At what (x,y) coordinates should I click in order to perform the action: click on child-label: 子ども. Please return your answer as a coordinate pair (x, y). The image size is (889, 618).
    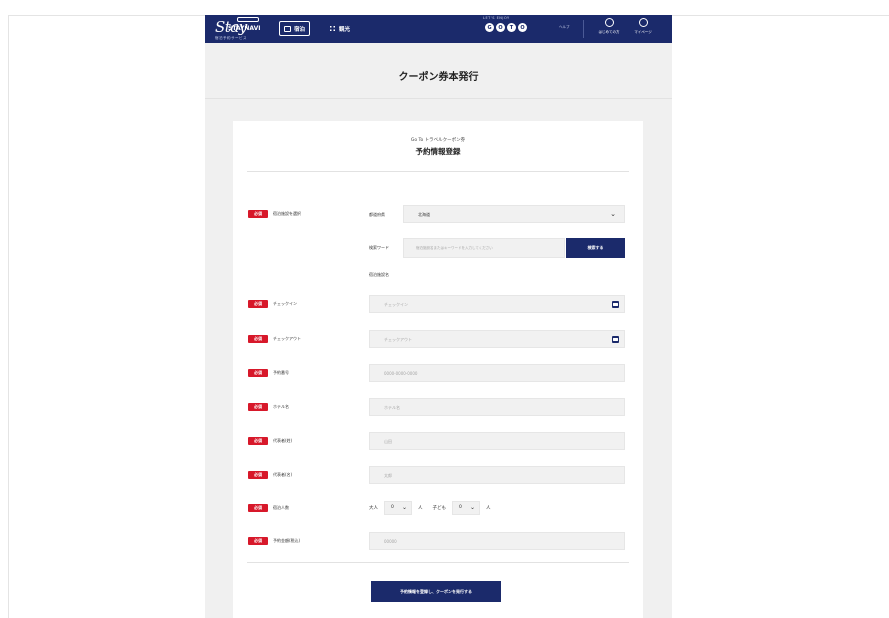
    Looking at the image, I should click on (439, 508).